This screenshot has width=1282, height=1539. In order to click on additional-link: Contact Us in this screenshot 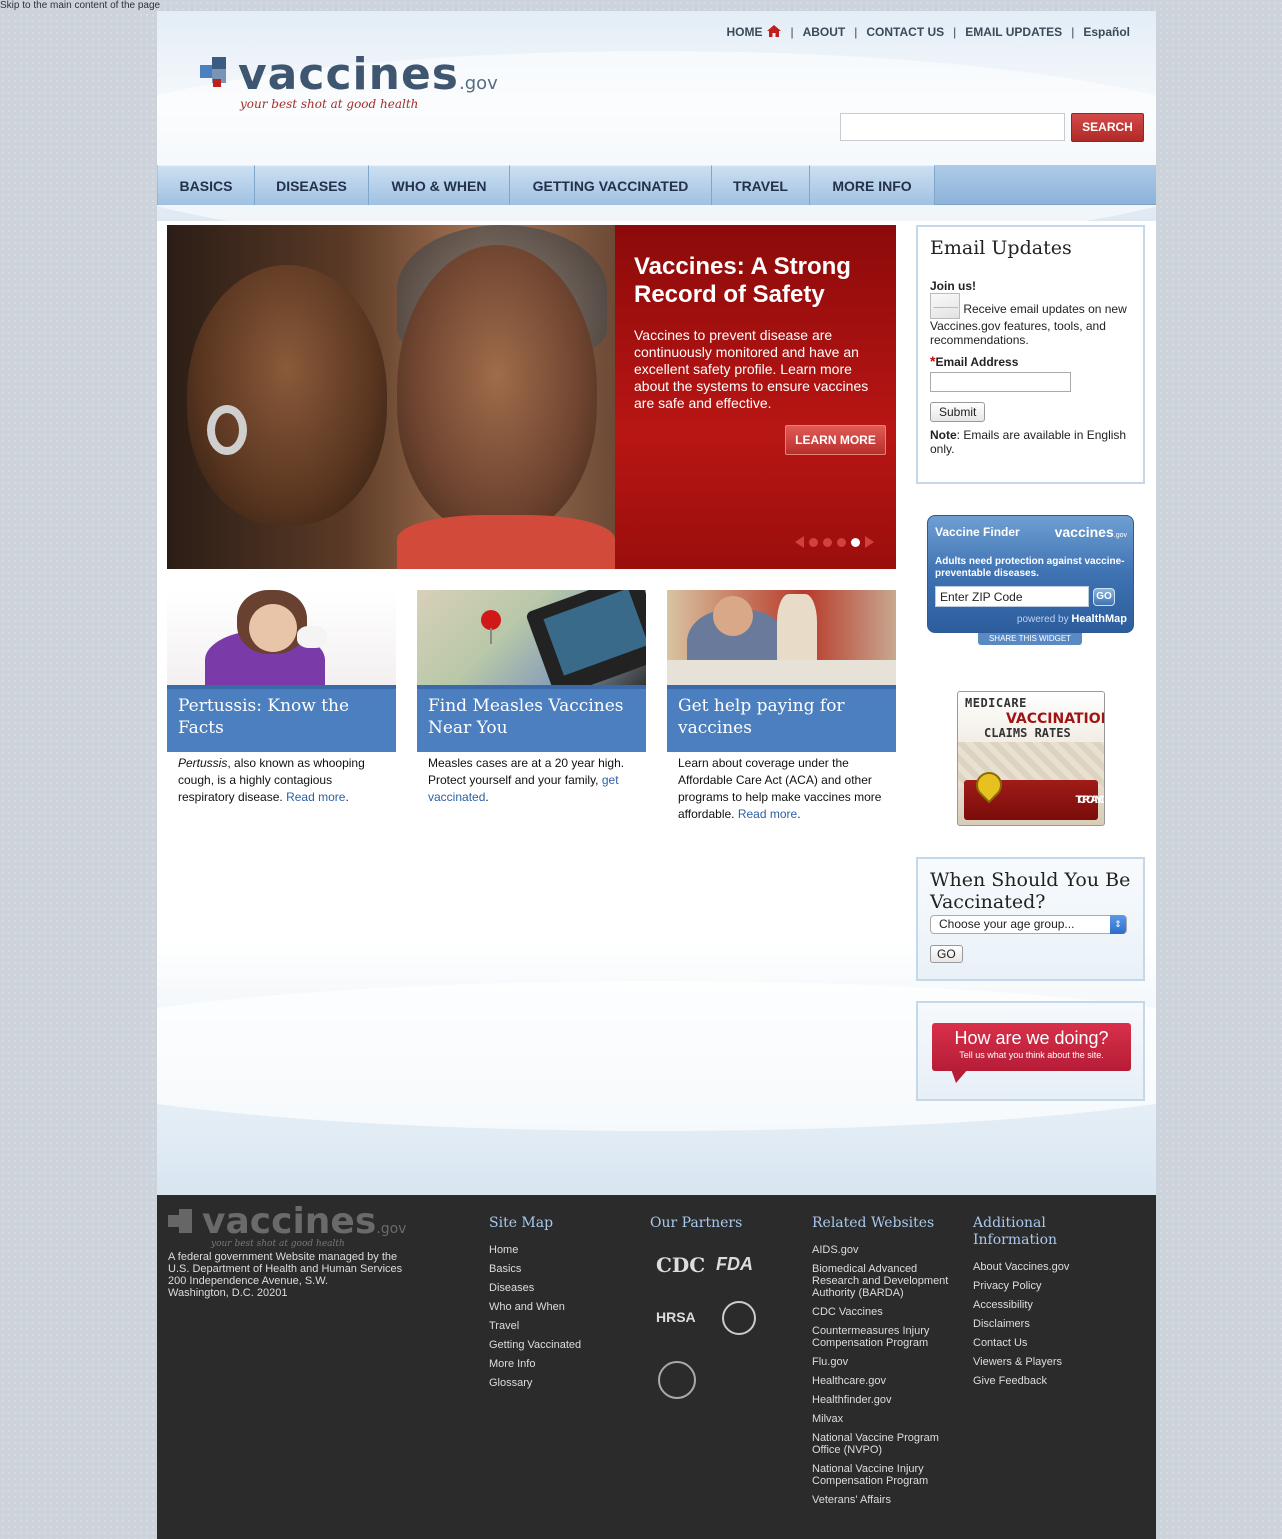, I will do `click(1028, 1343)`.